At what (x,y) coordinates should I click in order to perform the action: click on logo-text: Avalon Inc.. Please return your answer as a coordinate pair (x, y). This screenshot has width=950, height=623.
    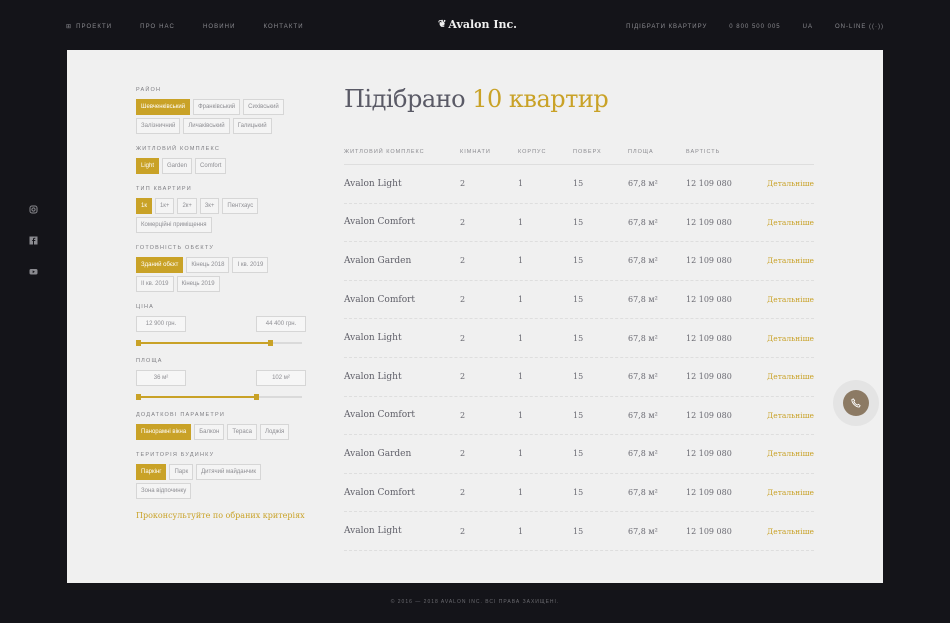
    Looking at the image, I should click on (483, 24).